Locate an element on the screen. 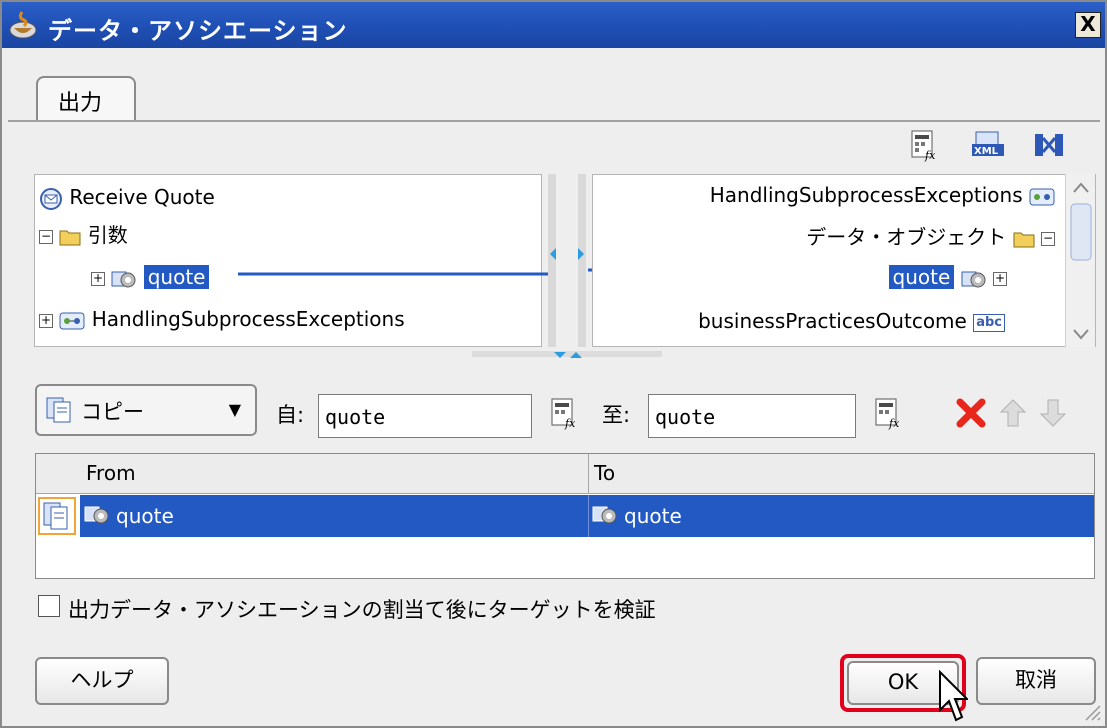 The width and height of the screenshot is (1107, 728). from-label: 自: is located at coordinates (290, 415).